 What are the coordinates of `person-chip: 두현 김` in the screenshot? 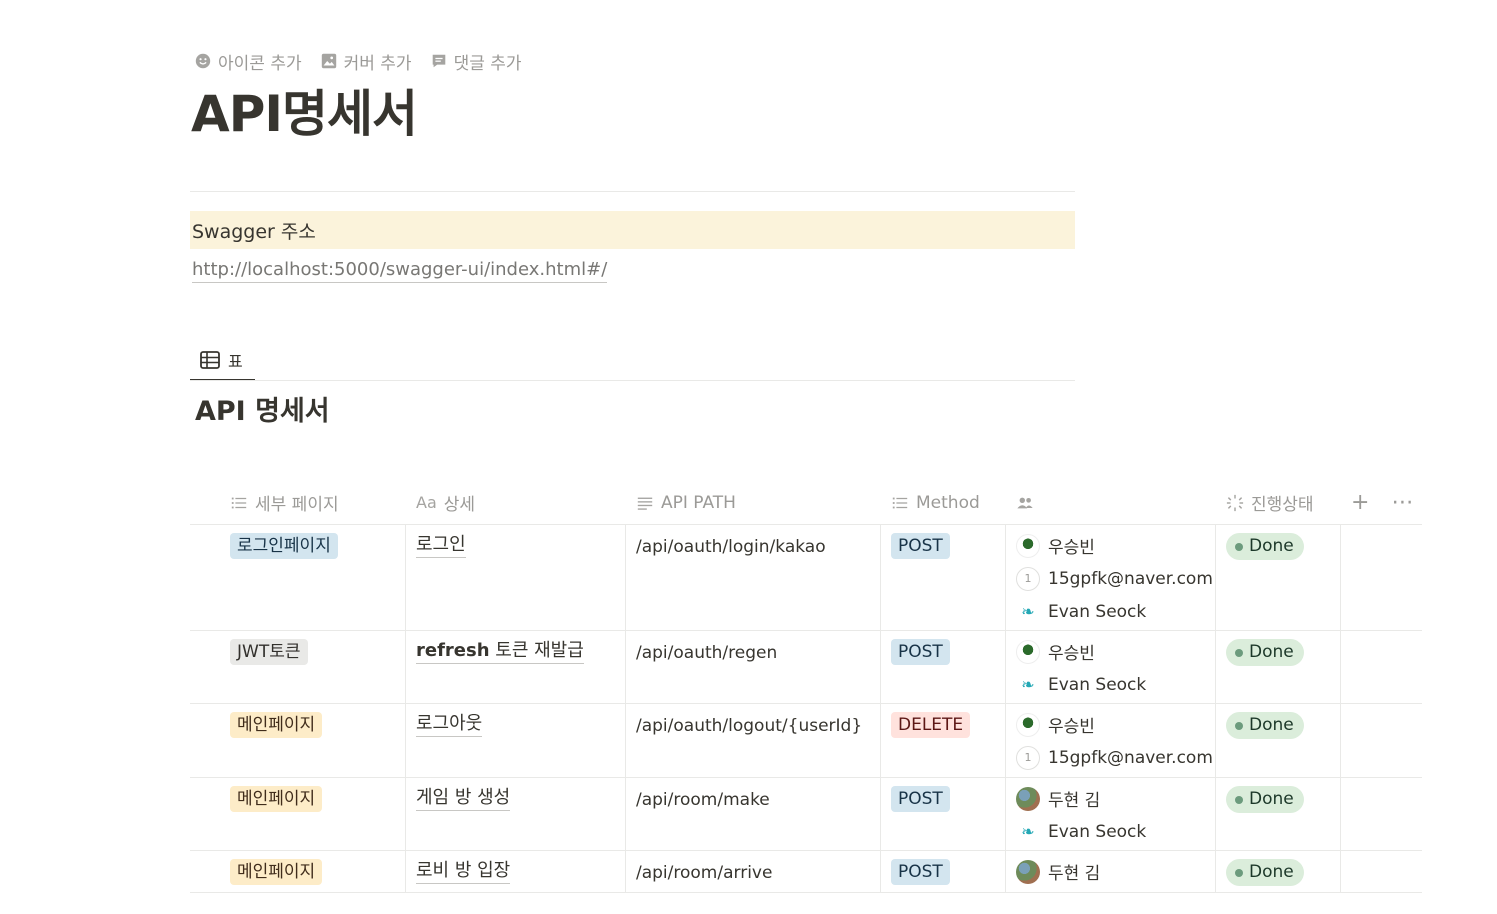 It's located at (1110, 798).